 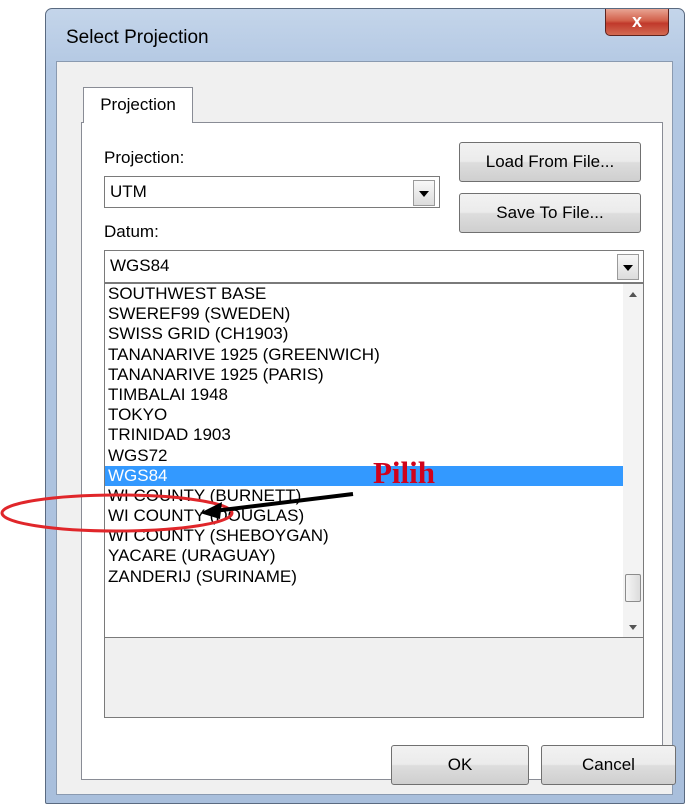 I want to click on arrow-head-icon, so click(x=211, y=510).